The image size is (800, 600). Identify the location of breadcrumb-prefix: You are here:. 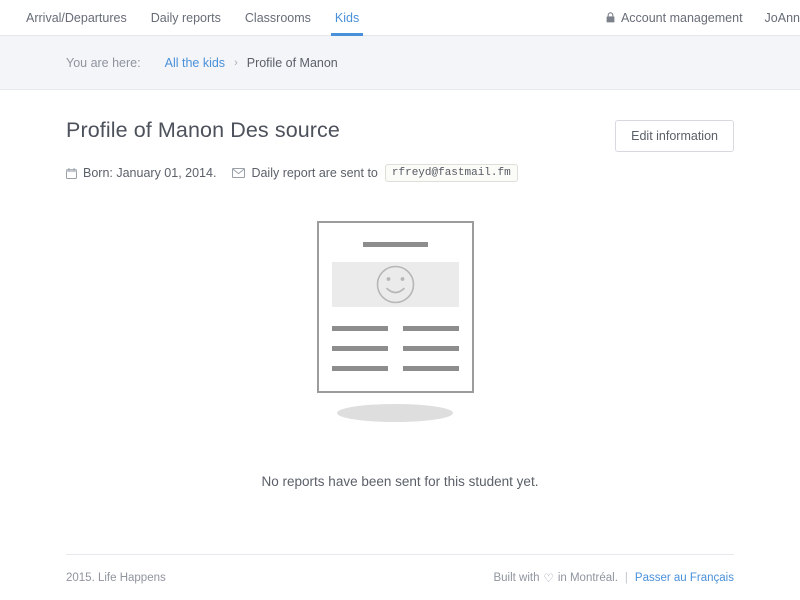
(103, 62).